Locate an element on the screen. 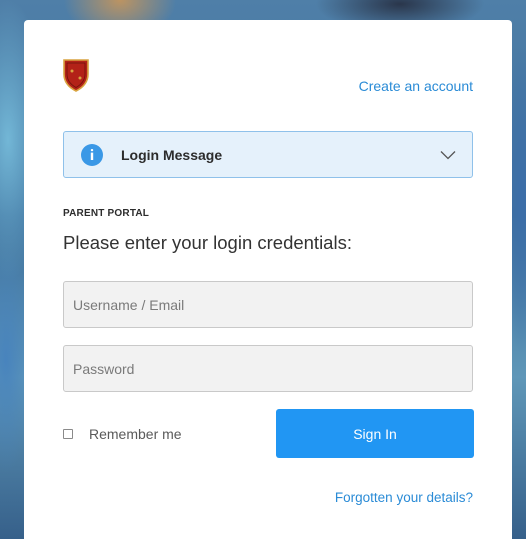 This screenshot has height=539, width=526. chevron-down-icon is located at coordinates (448, 154).